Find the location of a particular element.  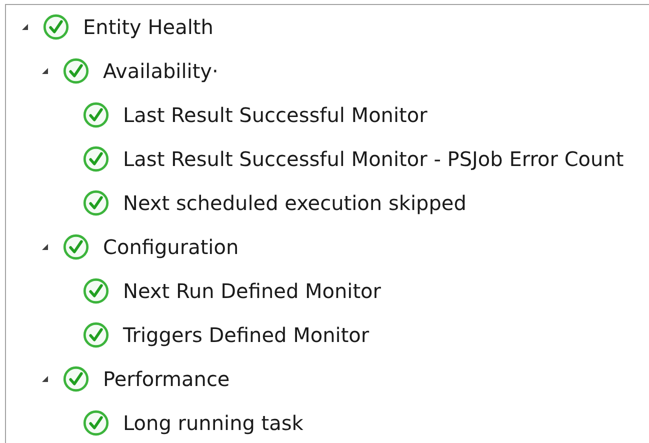

tree-item-label: Last Result Successful Monitor is located at coordinates (275, 115).